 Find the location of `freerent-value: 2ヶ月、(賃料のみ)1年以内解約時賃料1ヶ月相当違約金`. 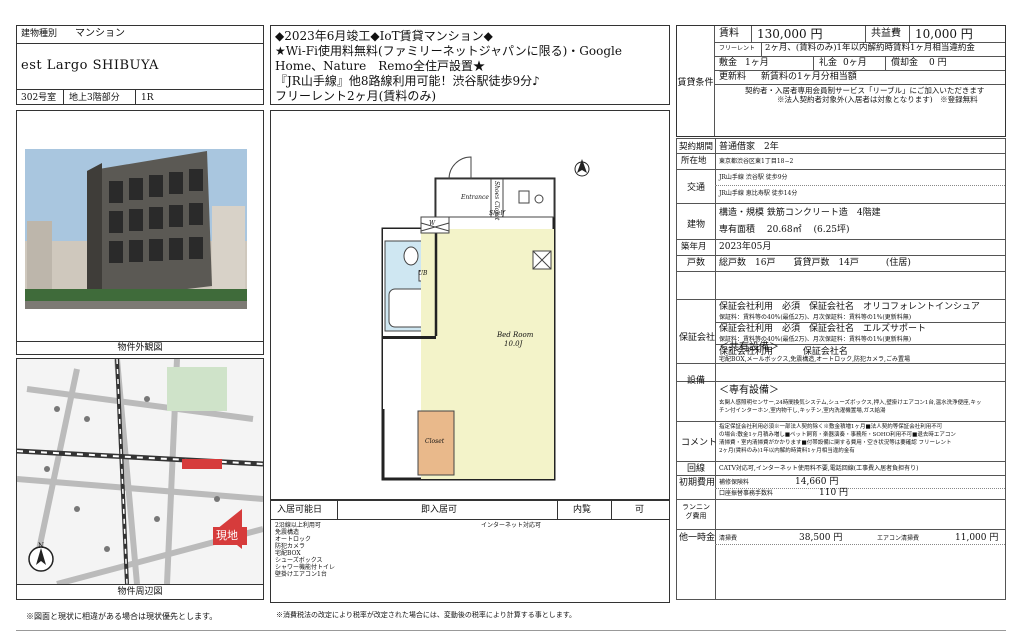

freerent-value: 2ヶ月、(賃料のみ)1年以内解約時賃料1ヶ月相当違約金 is located at coordinates (870, 48).